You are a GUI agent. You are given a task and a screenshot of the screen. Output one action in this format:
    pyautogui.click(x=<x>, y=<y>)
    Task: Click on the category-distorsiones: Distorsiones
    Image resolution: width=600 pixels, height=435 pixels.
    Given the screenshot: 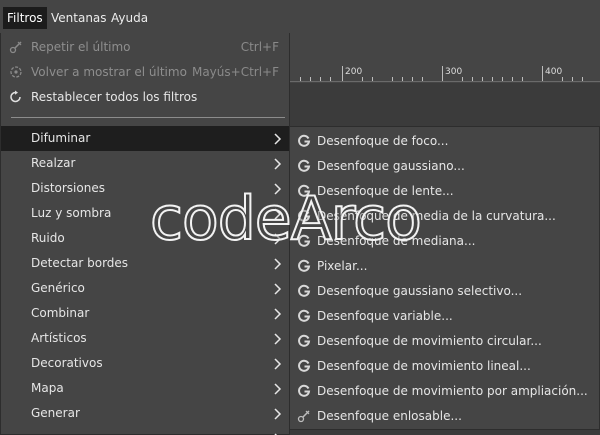 What is the action you would take?
    pyautogui.click(x=145, y=188)
    